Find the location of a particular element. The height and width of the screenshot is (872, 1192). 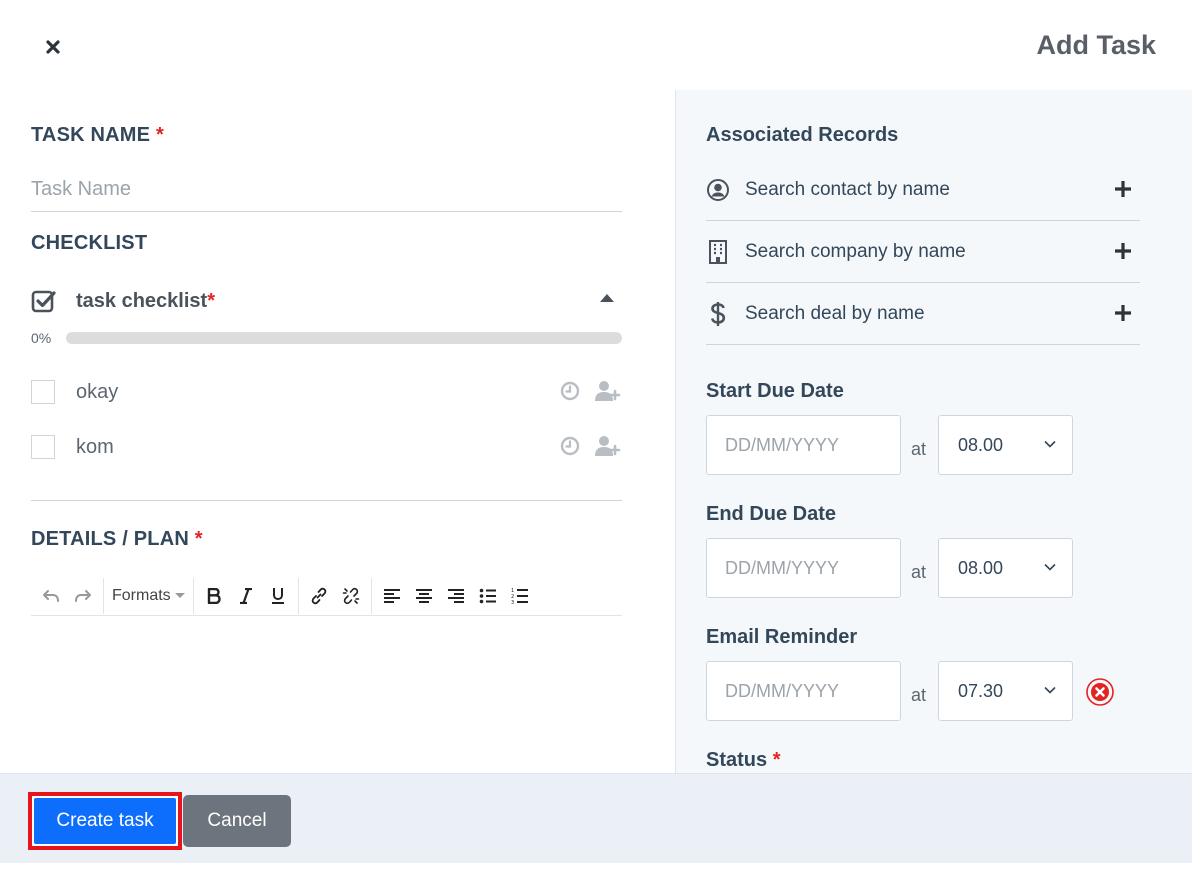

bullet-list-icon is located at coordinates (487, 595).